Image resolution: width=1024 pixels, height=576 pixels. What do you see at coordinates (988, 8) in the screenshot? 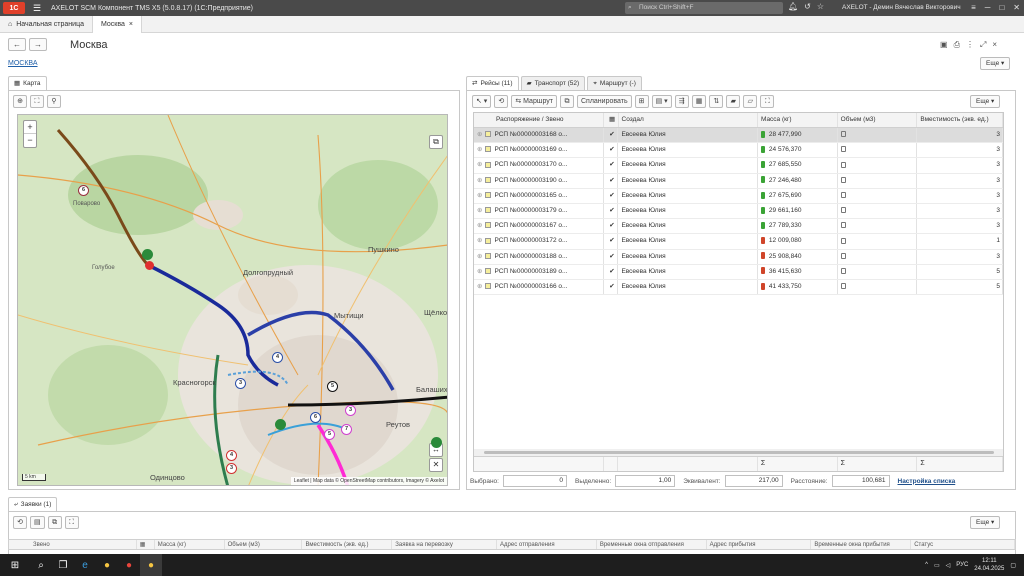
I see `minimize-icon: ─` at bounding box center [988, 8].